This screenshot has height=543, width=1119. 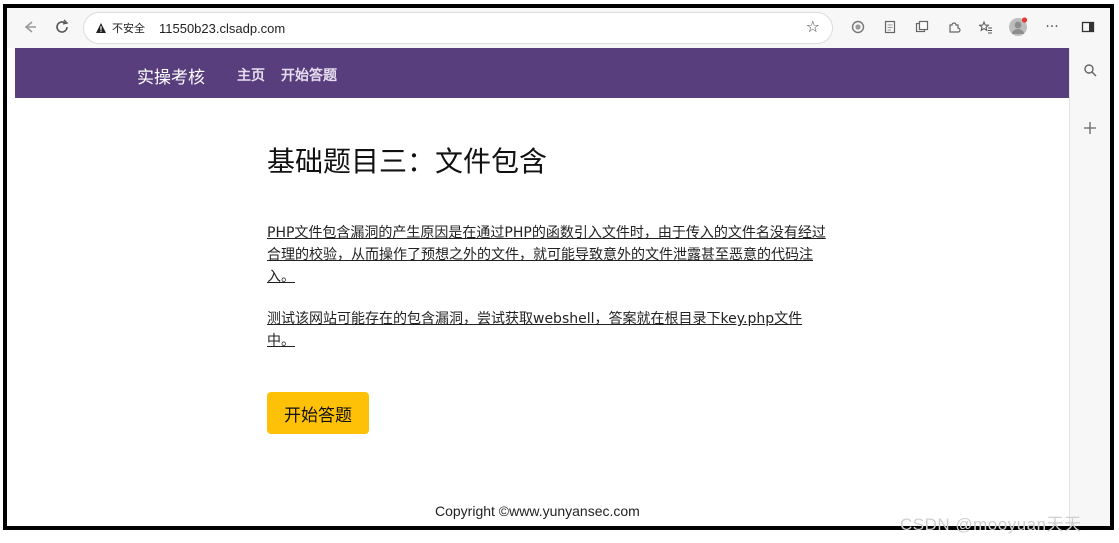 What do you see at coordinates (1088, 27) in the screenshot?
I see `sidebar-icon` at bounding box center [1088, 27].